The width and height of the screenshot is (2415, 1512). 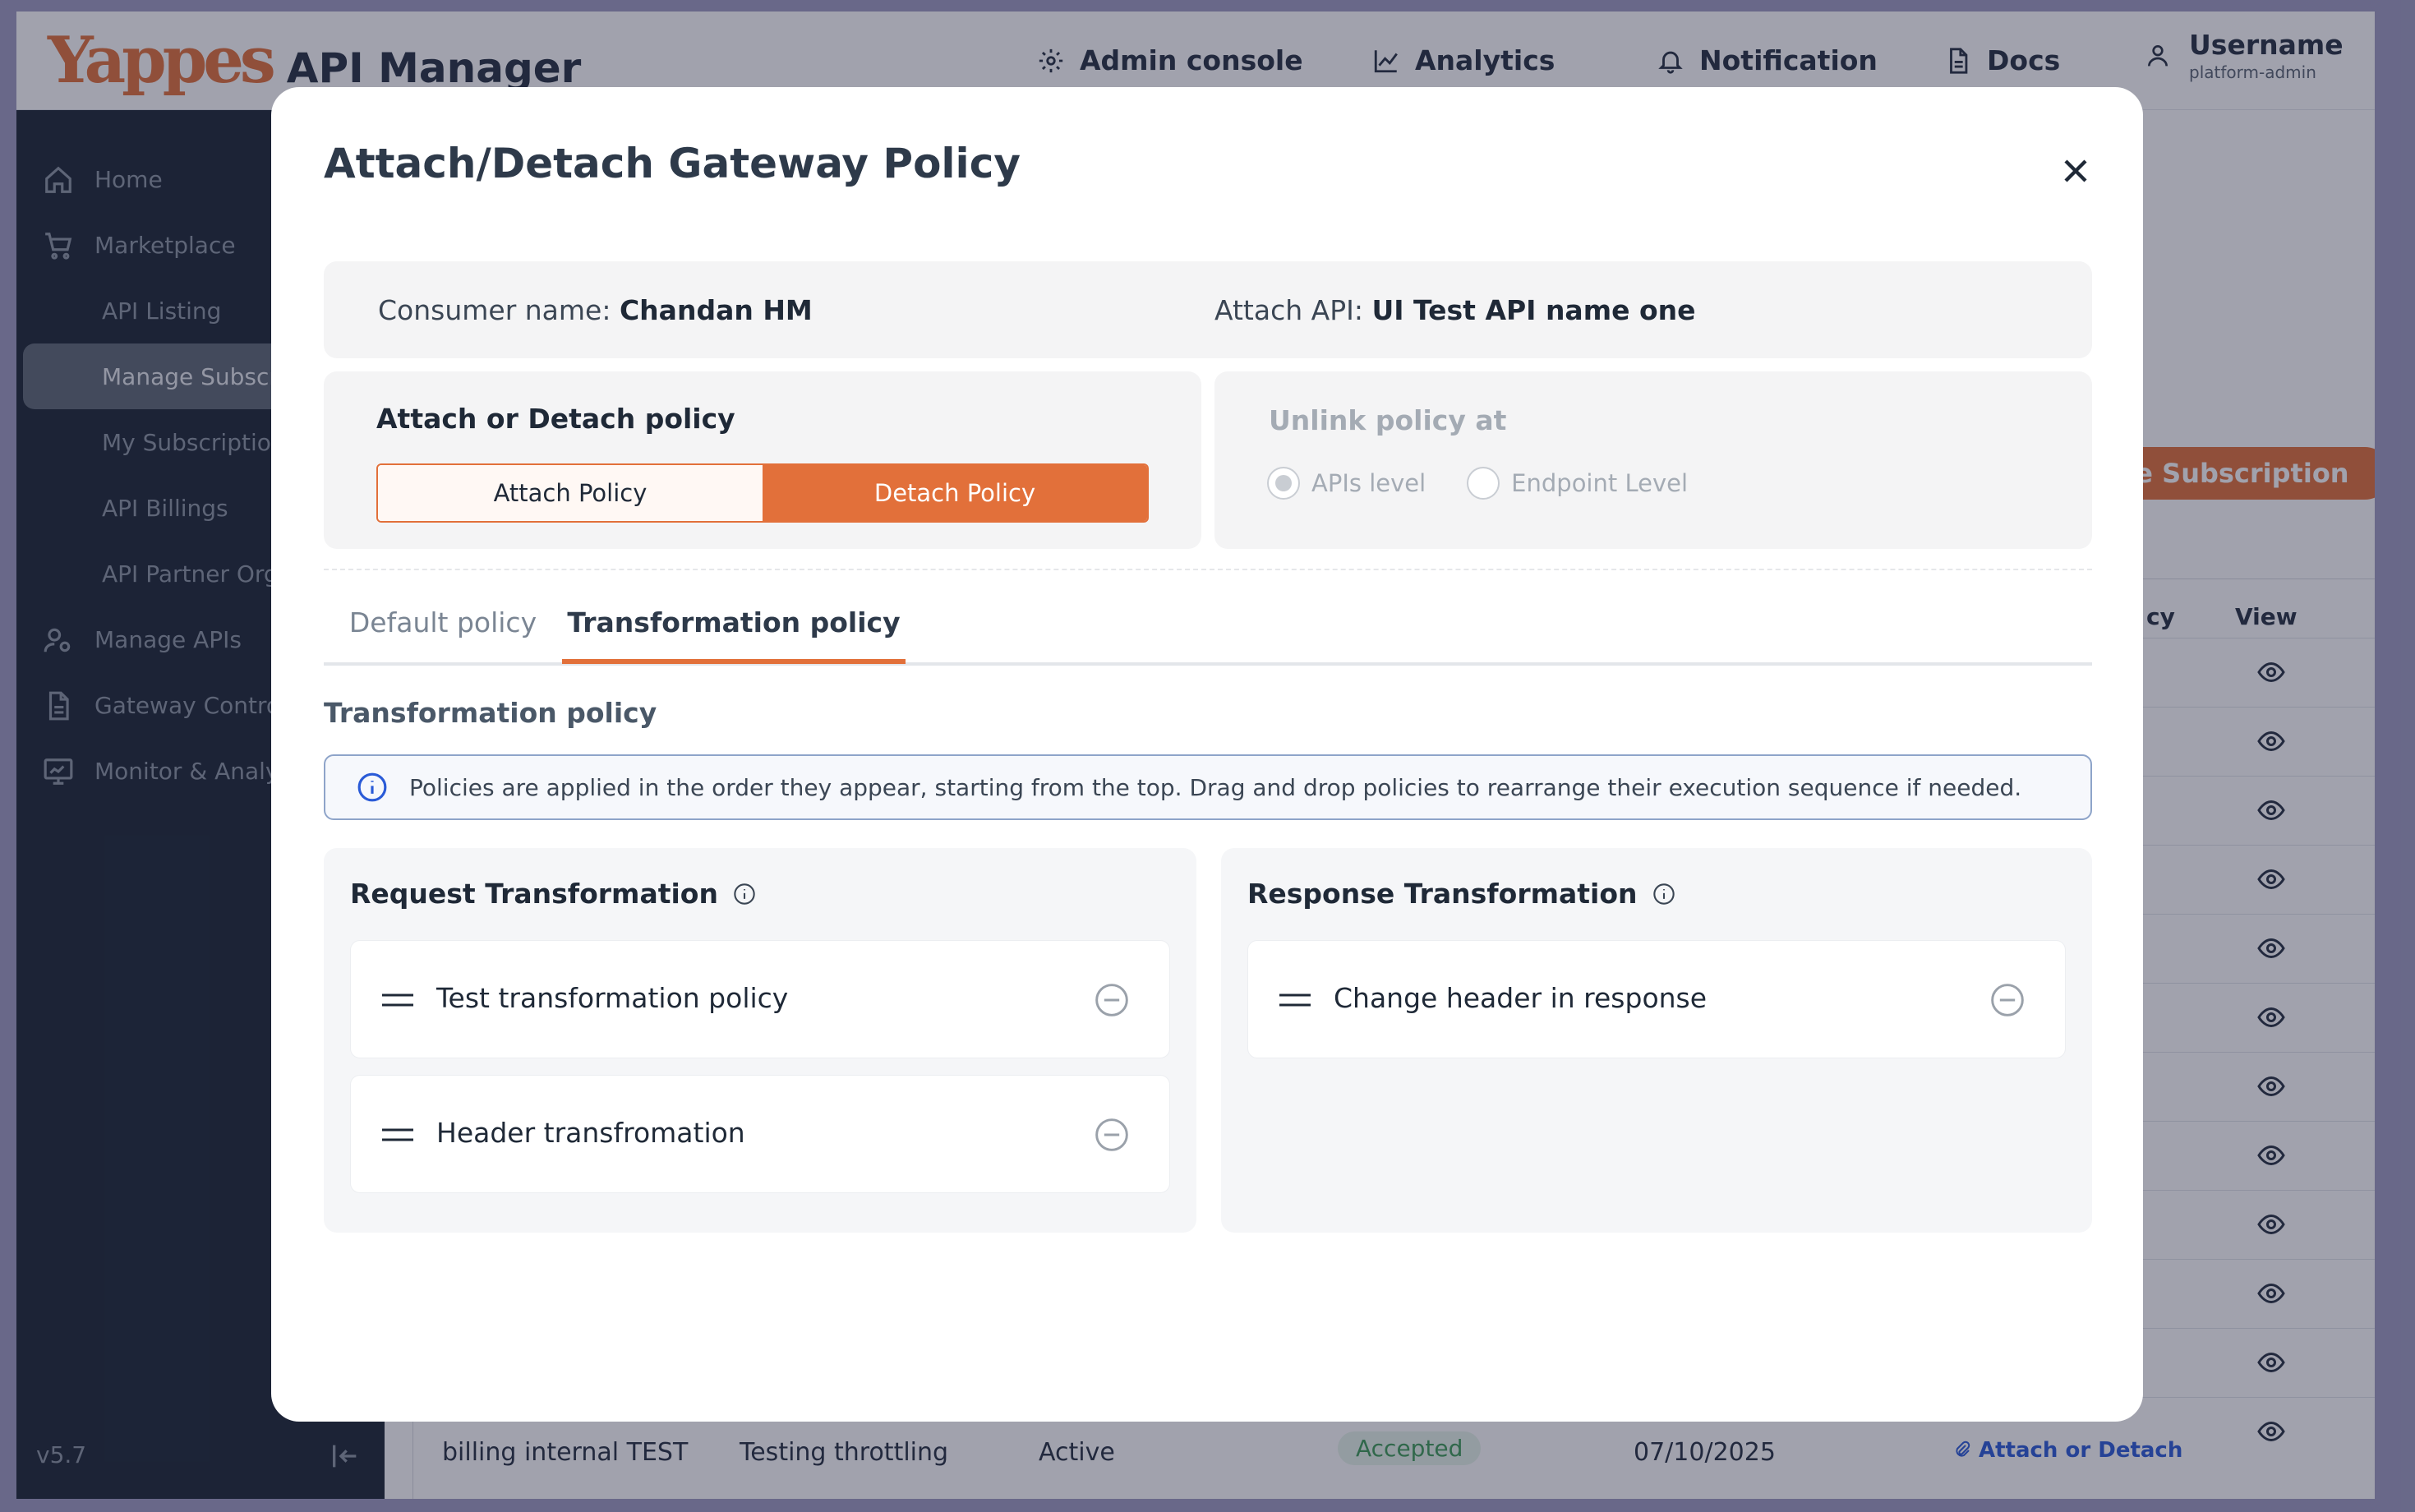 I want to click on response-transformation-title: Response Transformation, so click(x=1442, y=894).